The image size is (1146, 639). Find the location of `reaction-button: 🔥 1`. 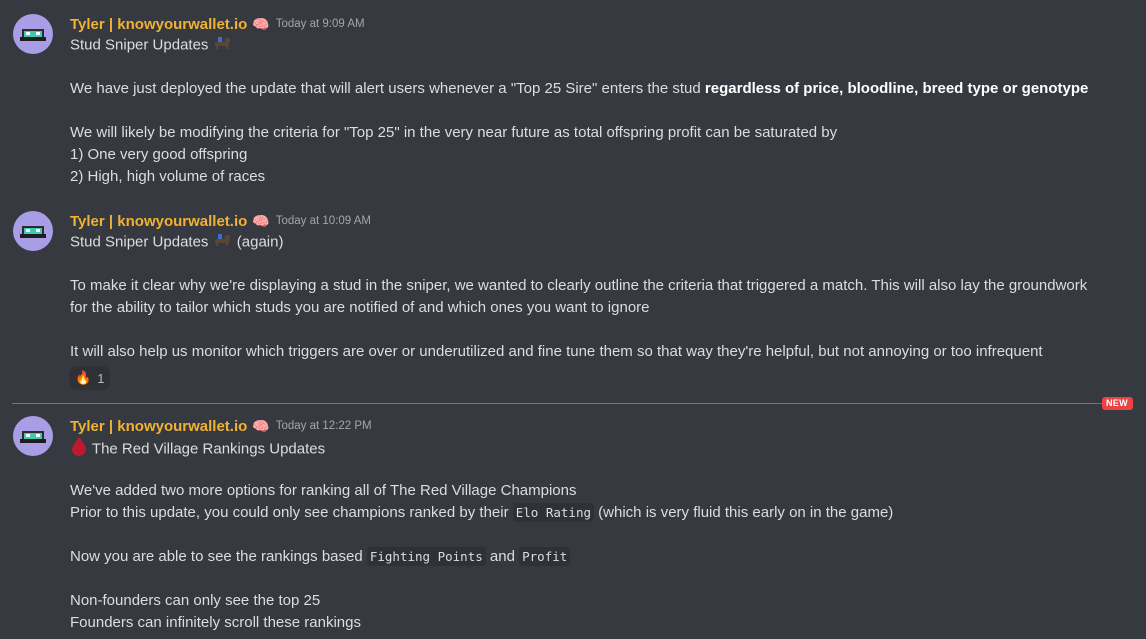

reaction-button: 🔥 1 is located at coordinates (90, 378).